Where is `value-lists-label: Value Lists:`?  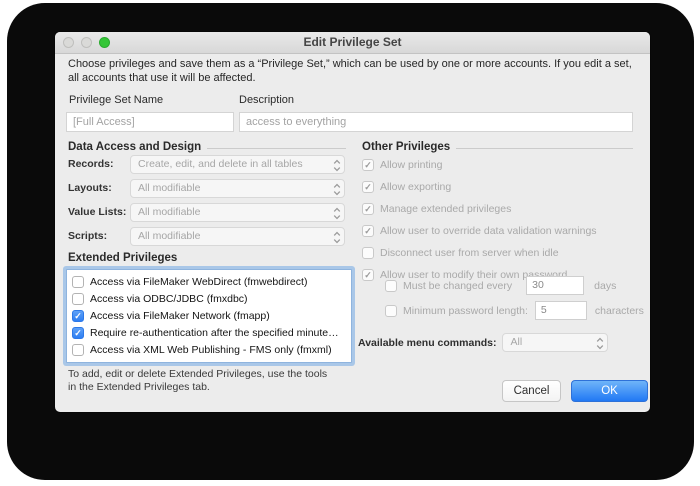
value-lists-label: Value Lists: is located at coordinates (97, 212).